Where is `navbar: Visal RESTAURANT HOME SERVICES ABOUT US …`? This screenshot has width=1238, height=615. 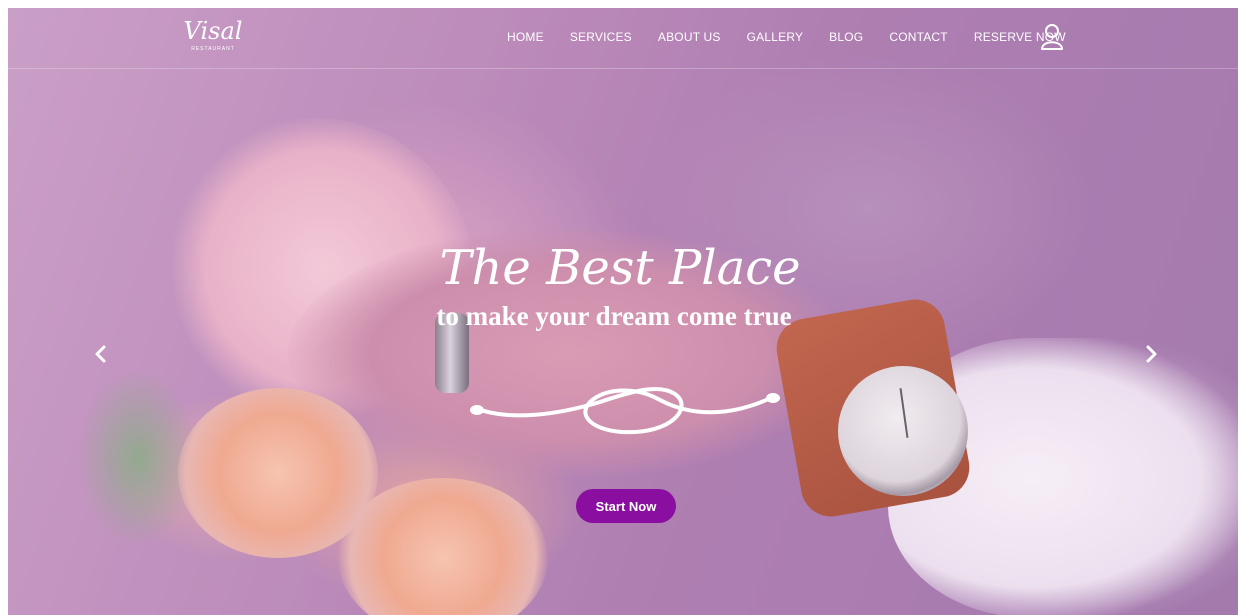 navbar: Visal RESTAURANT HOME SERVICES ABOUT US … is located at coordinates (623, 38).